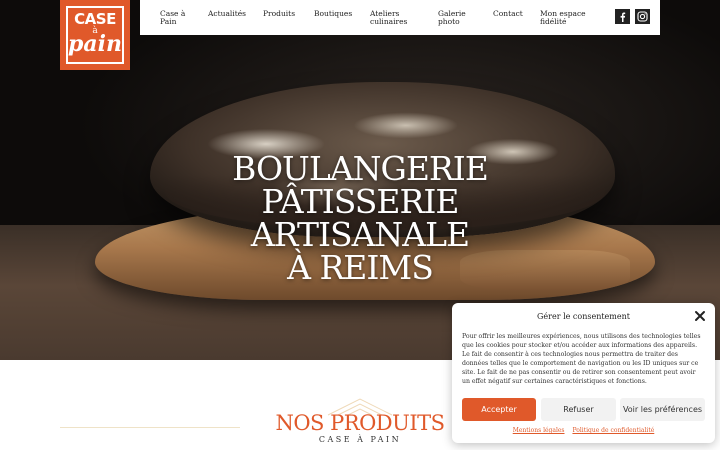 This screenshot has width=720, height=450. I want to click on nav-item-label: fidélité, so click(553, 21).